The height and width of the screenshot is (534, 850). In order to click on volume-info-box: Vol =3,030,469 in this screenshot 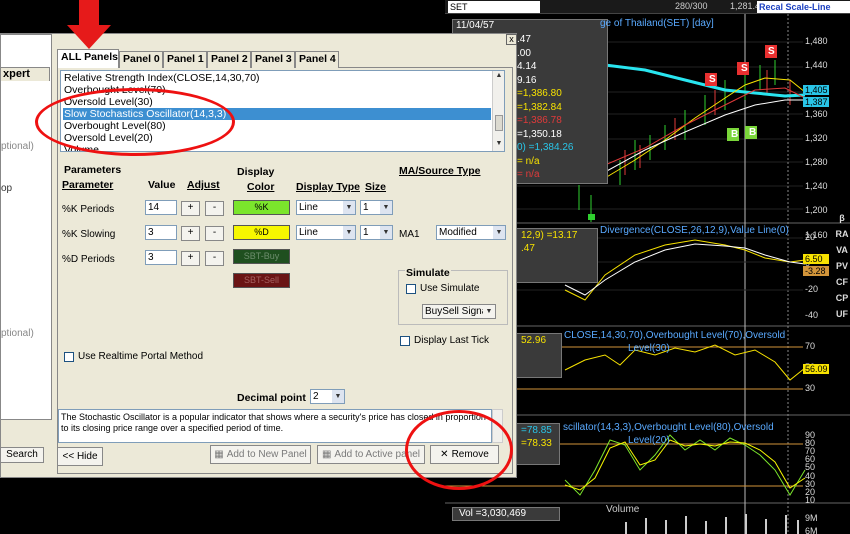, I will do `click(506, 514)`.